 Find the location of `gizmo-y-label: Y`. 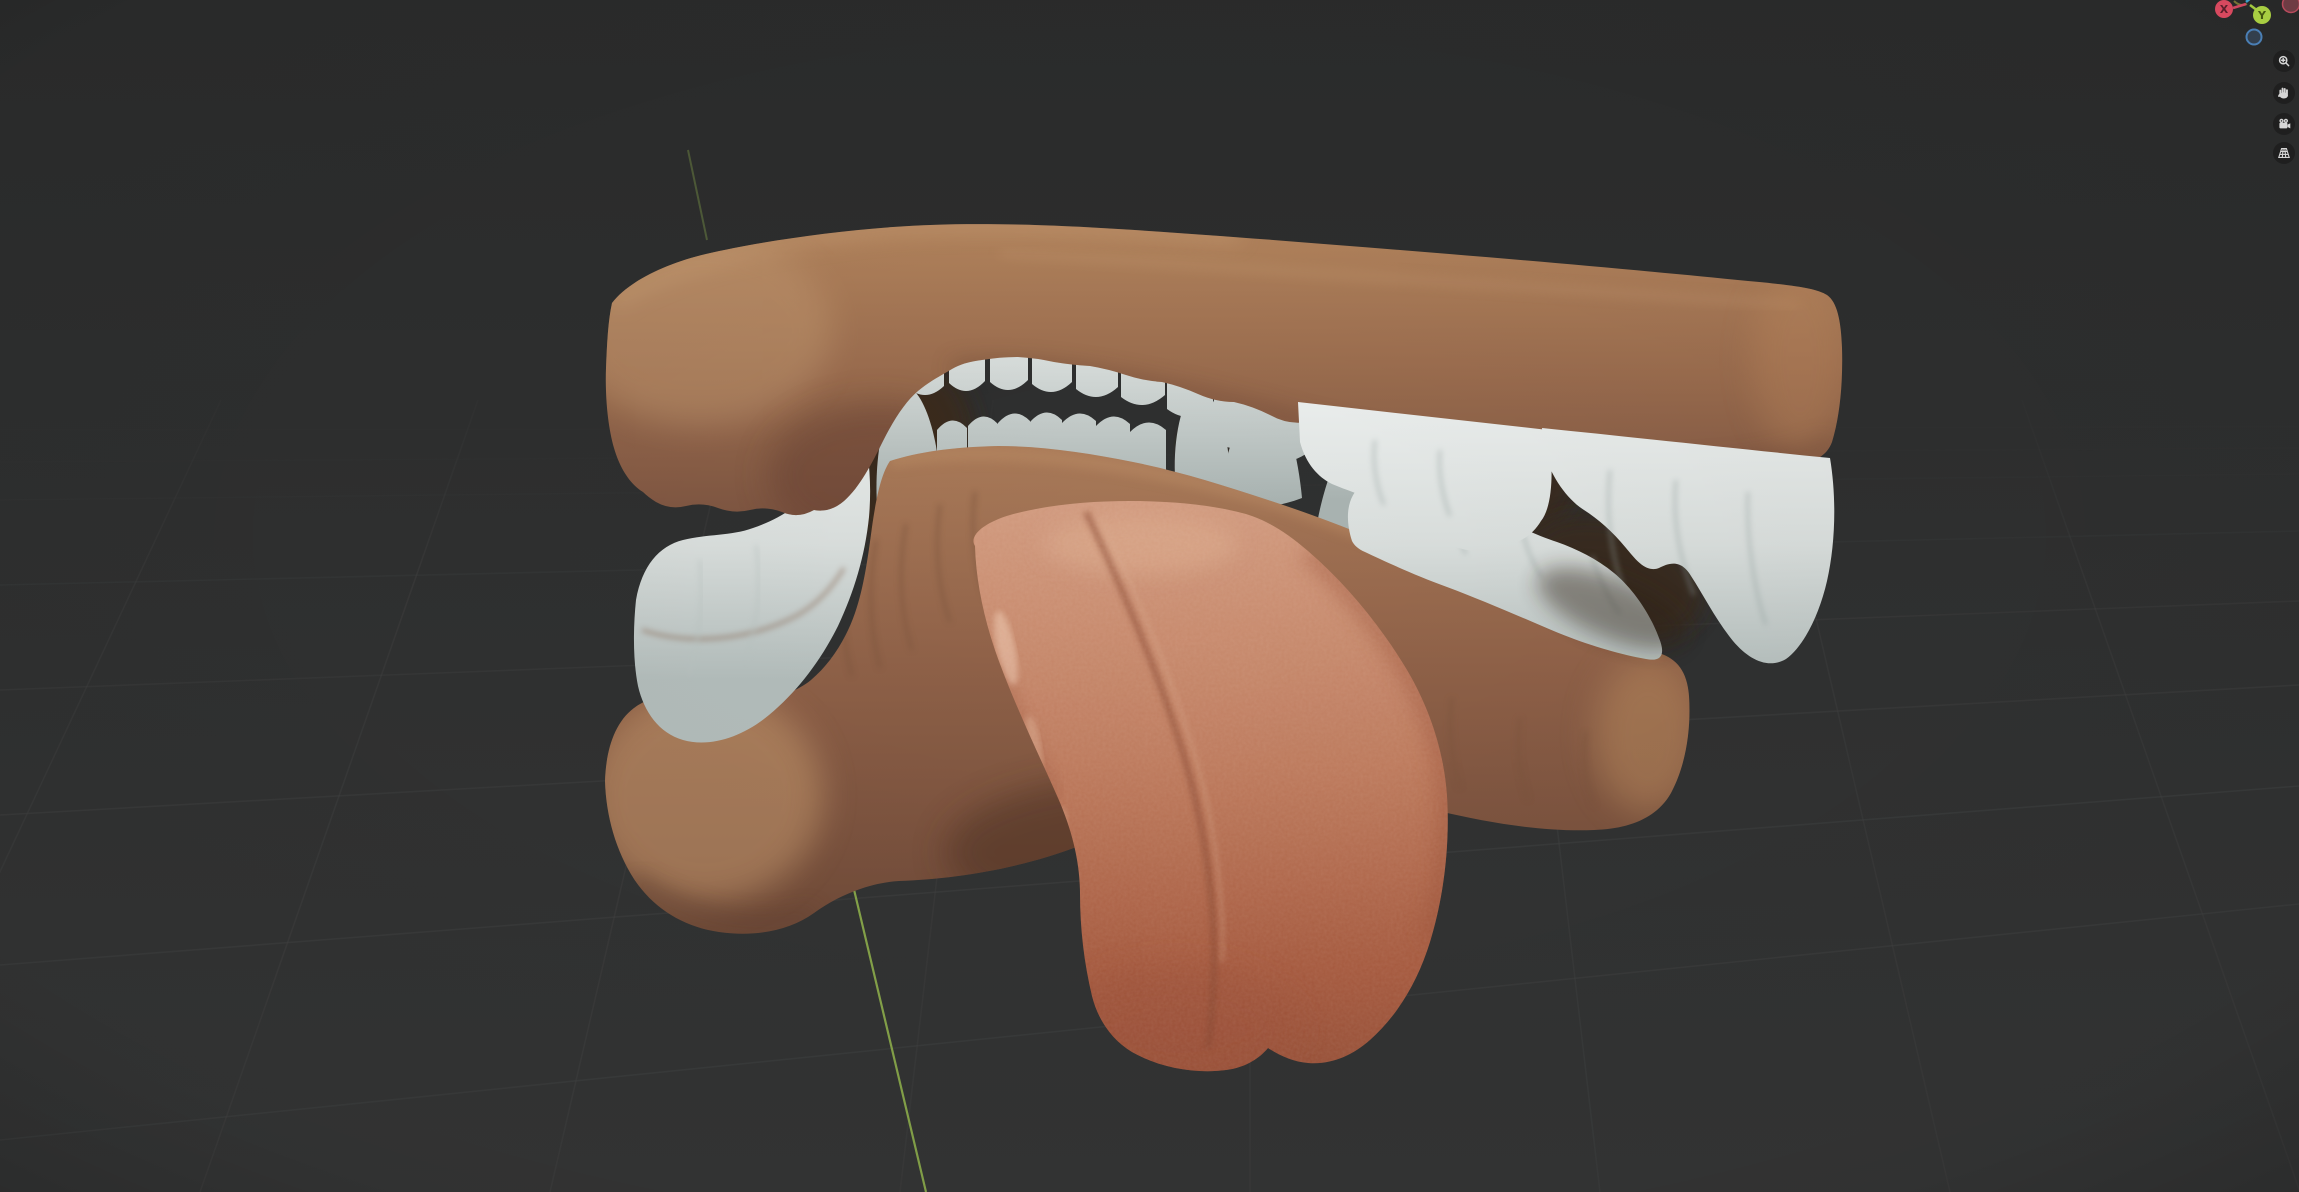

gizmo-y-label: Y is located at coordinates (2262, 15).